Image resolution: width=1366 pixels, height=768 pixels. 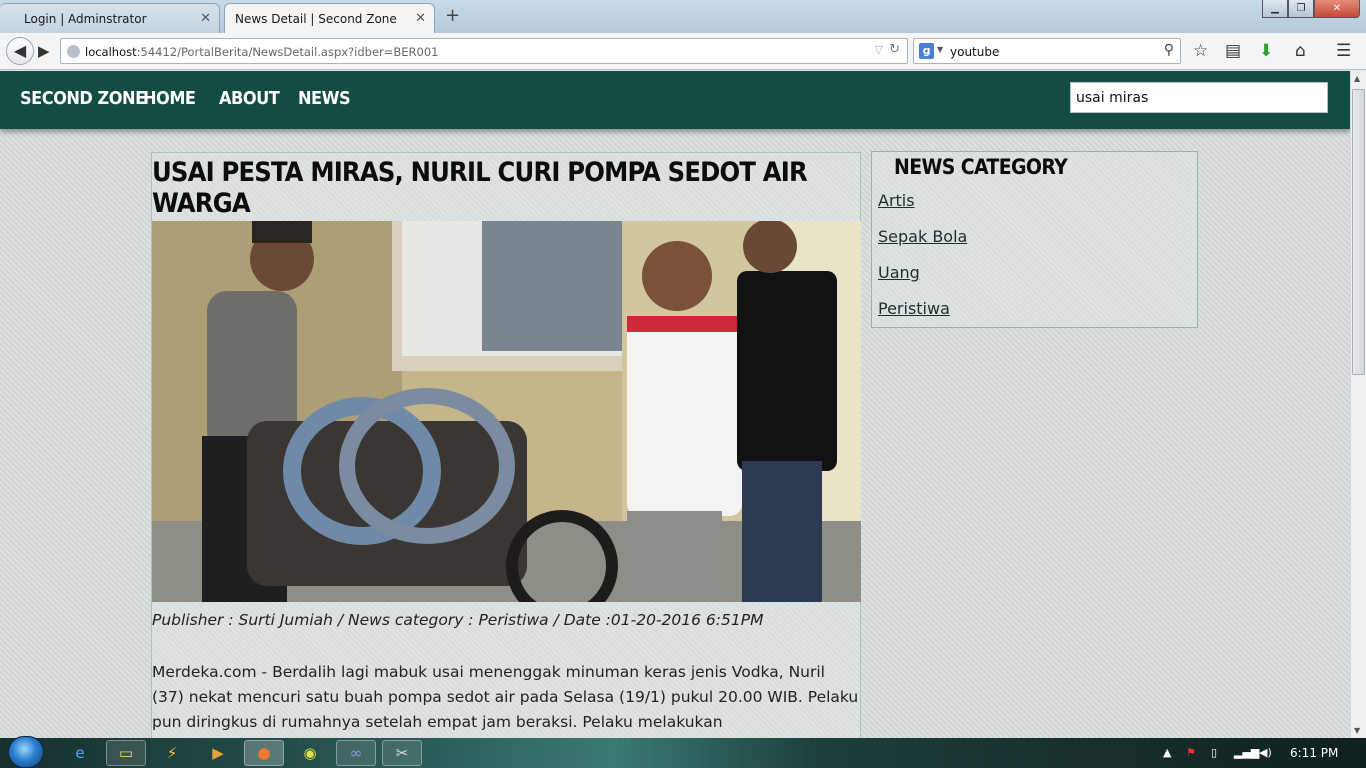 What do you see at coordinates (981, 167) in the screenshot?
I see `news-category-heading: NEWS CATEGORY` at bounding box center [981, 167].